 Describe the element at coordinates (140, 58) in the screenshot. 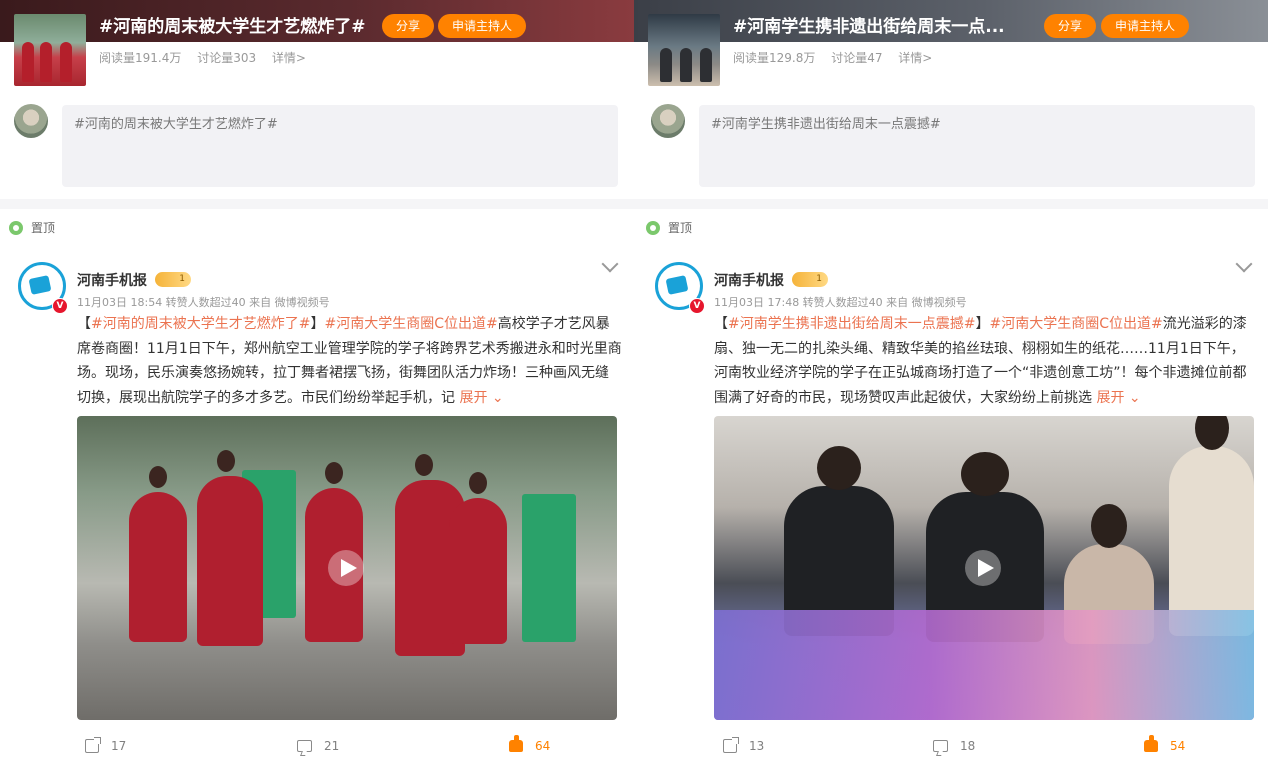

I see `read-count: 阅读量191.4万` at that location.